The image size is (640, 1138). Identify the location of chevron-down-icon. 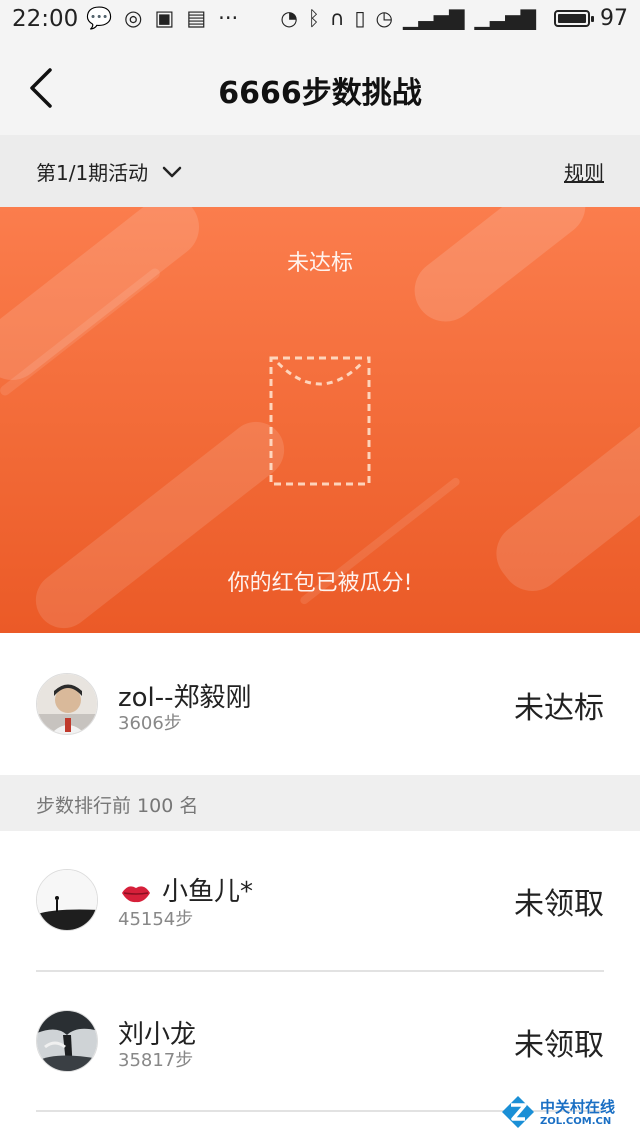
(172, 171).